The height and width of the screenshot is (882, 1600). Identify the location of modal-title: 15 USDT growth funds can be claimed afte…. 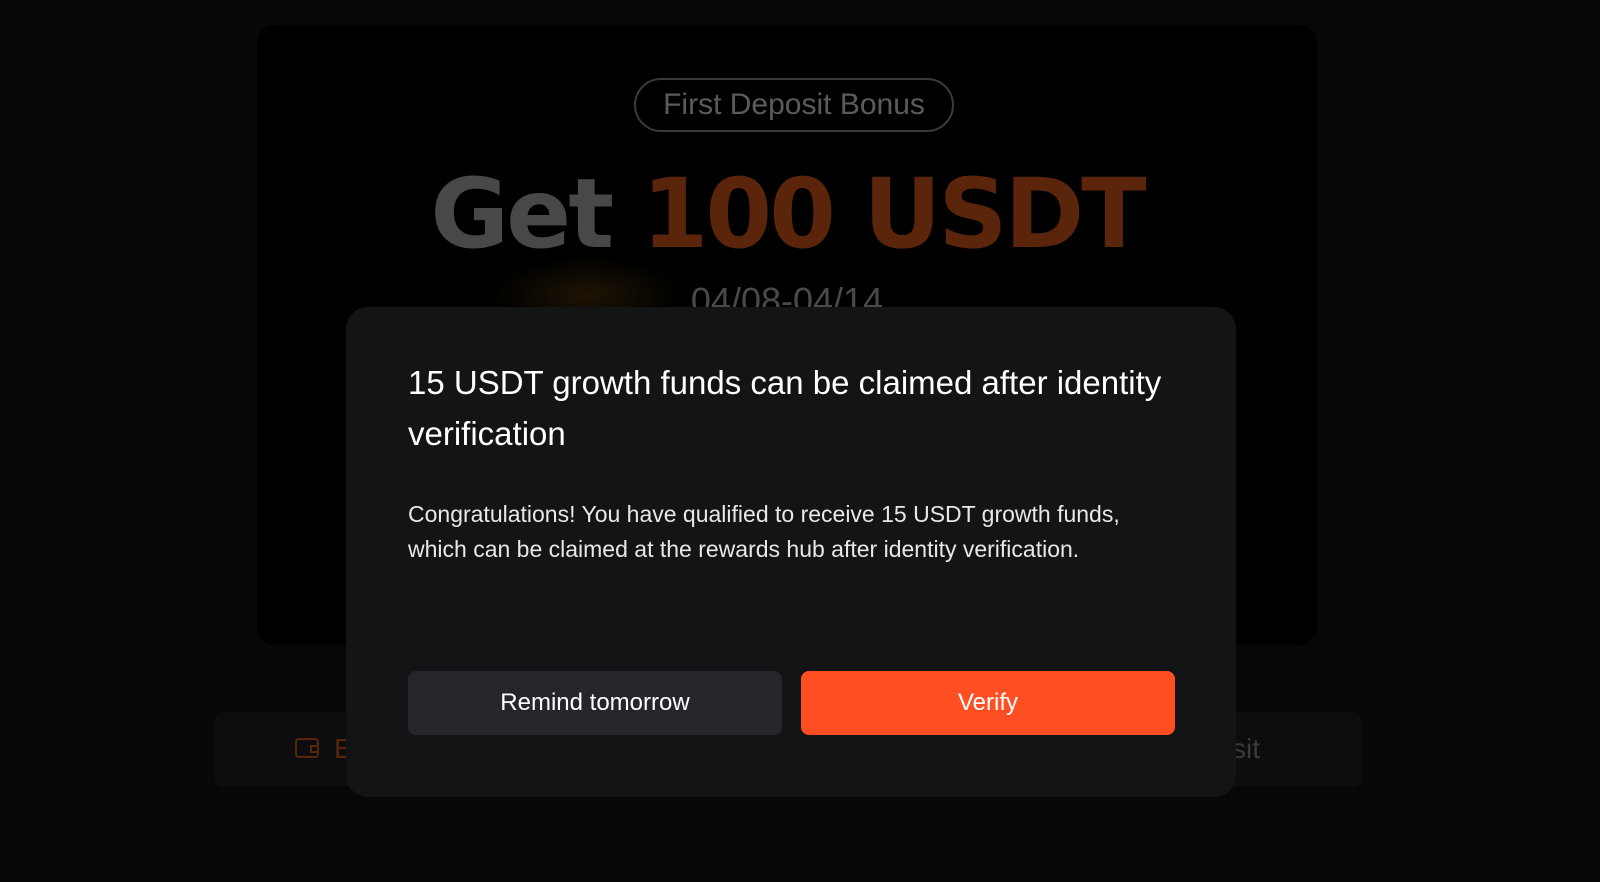
(785, 408).